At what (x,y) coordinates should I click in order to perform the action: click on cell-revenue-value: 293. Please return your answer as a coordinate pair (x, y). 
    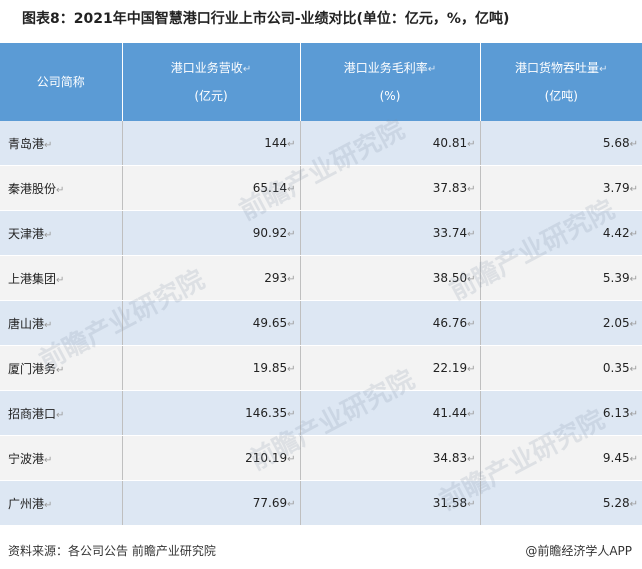
    Looking at the image, I should click on (276, 278).